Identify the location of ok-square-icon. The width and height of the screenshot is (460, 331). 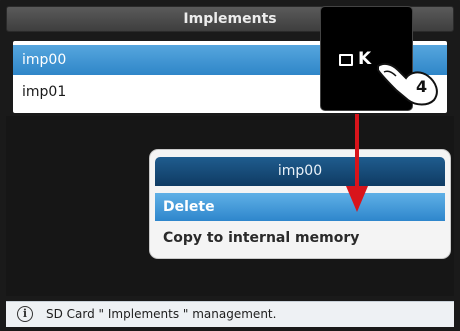
(346, 60).